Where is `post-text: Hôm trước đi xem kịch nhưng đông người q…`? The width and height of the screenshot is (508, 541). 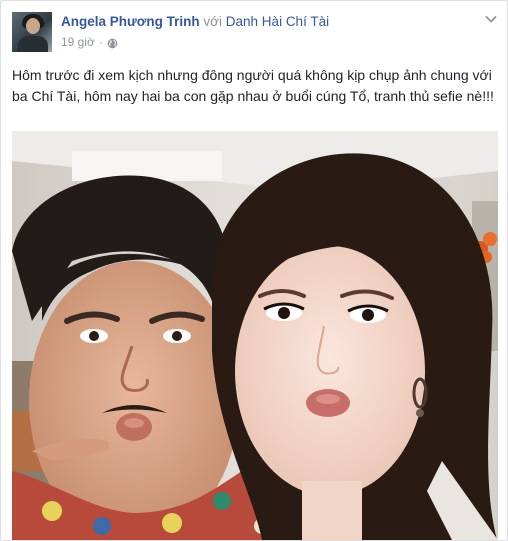
post-text: Hôm trước đi xem kịch nhưng đông người q… is located at coordinates (253, 85).